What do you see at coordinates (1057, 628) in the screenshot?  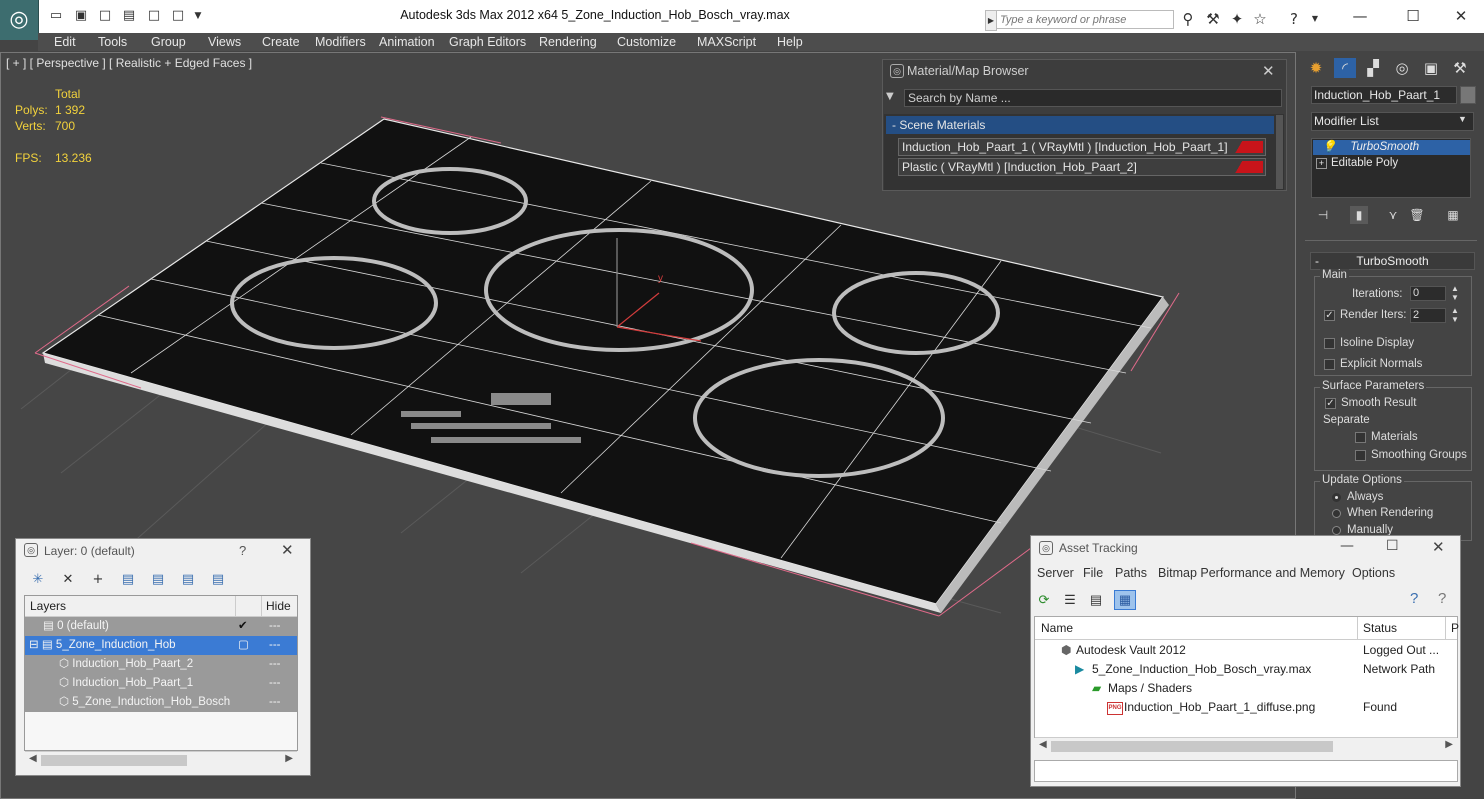 I see `column-name: Name` at bounding box center [1057, 628].